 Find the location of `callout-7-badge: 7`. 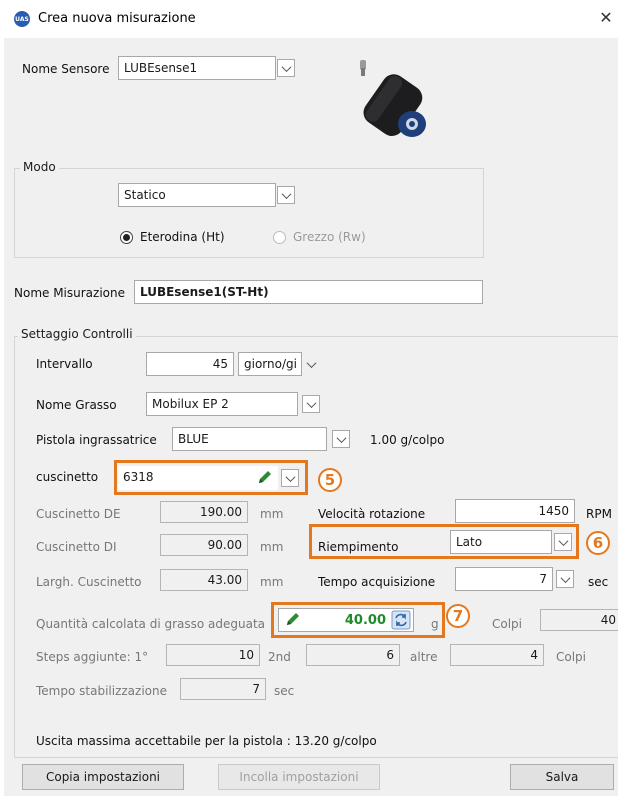

callout-7-badge: 7 is located at coordinates (458, 616).